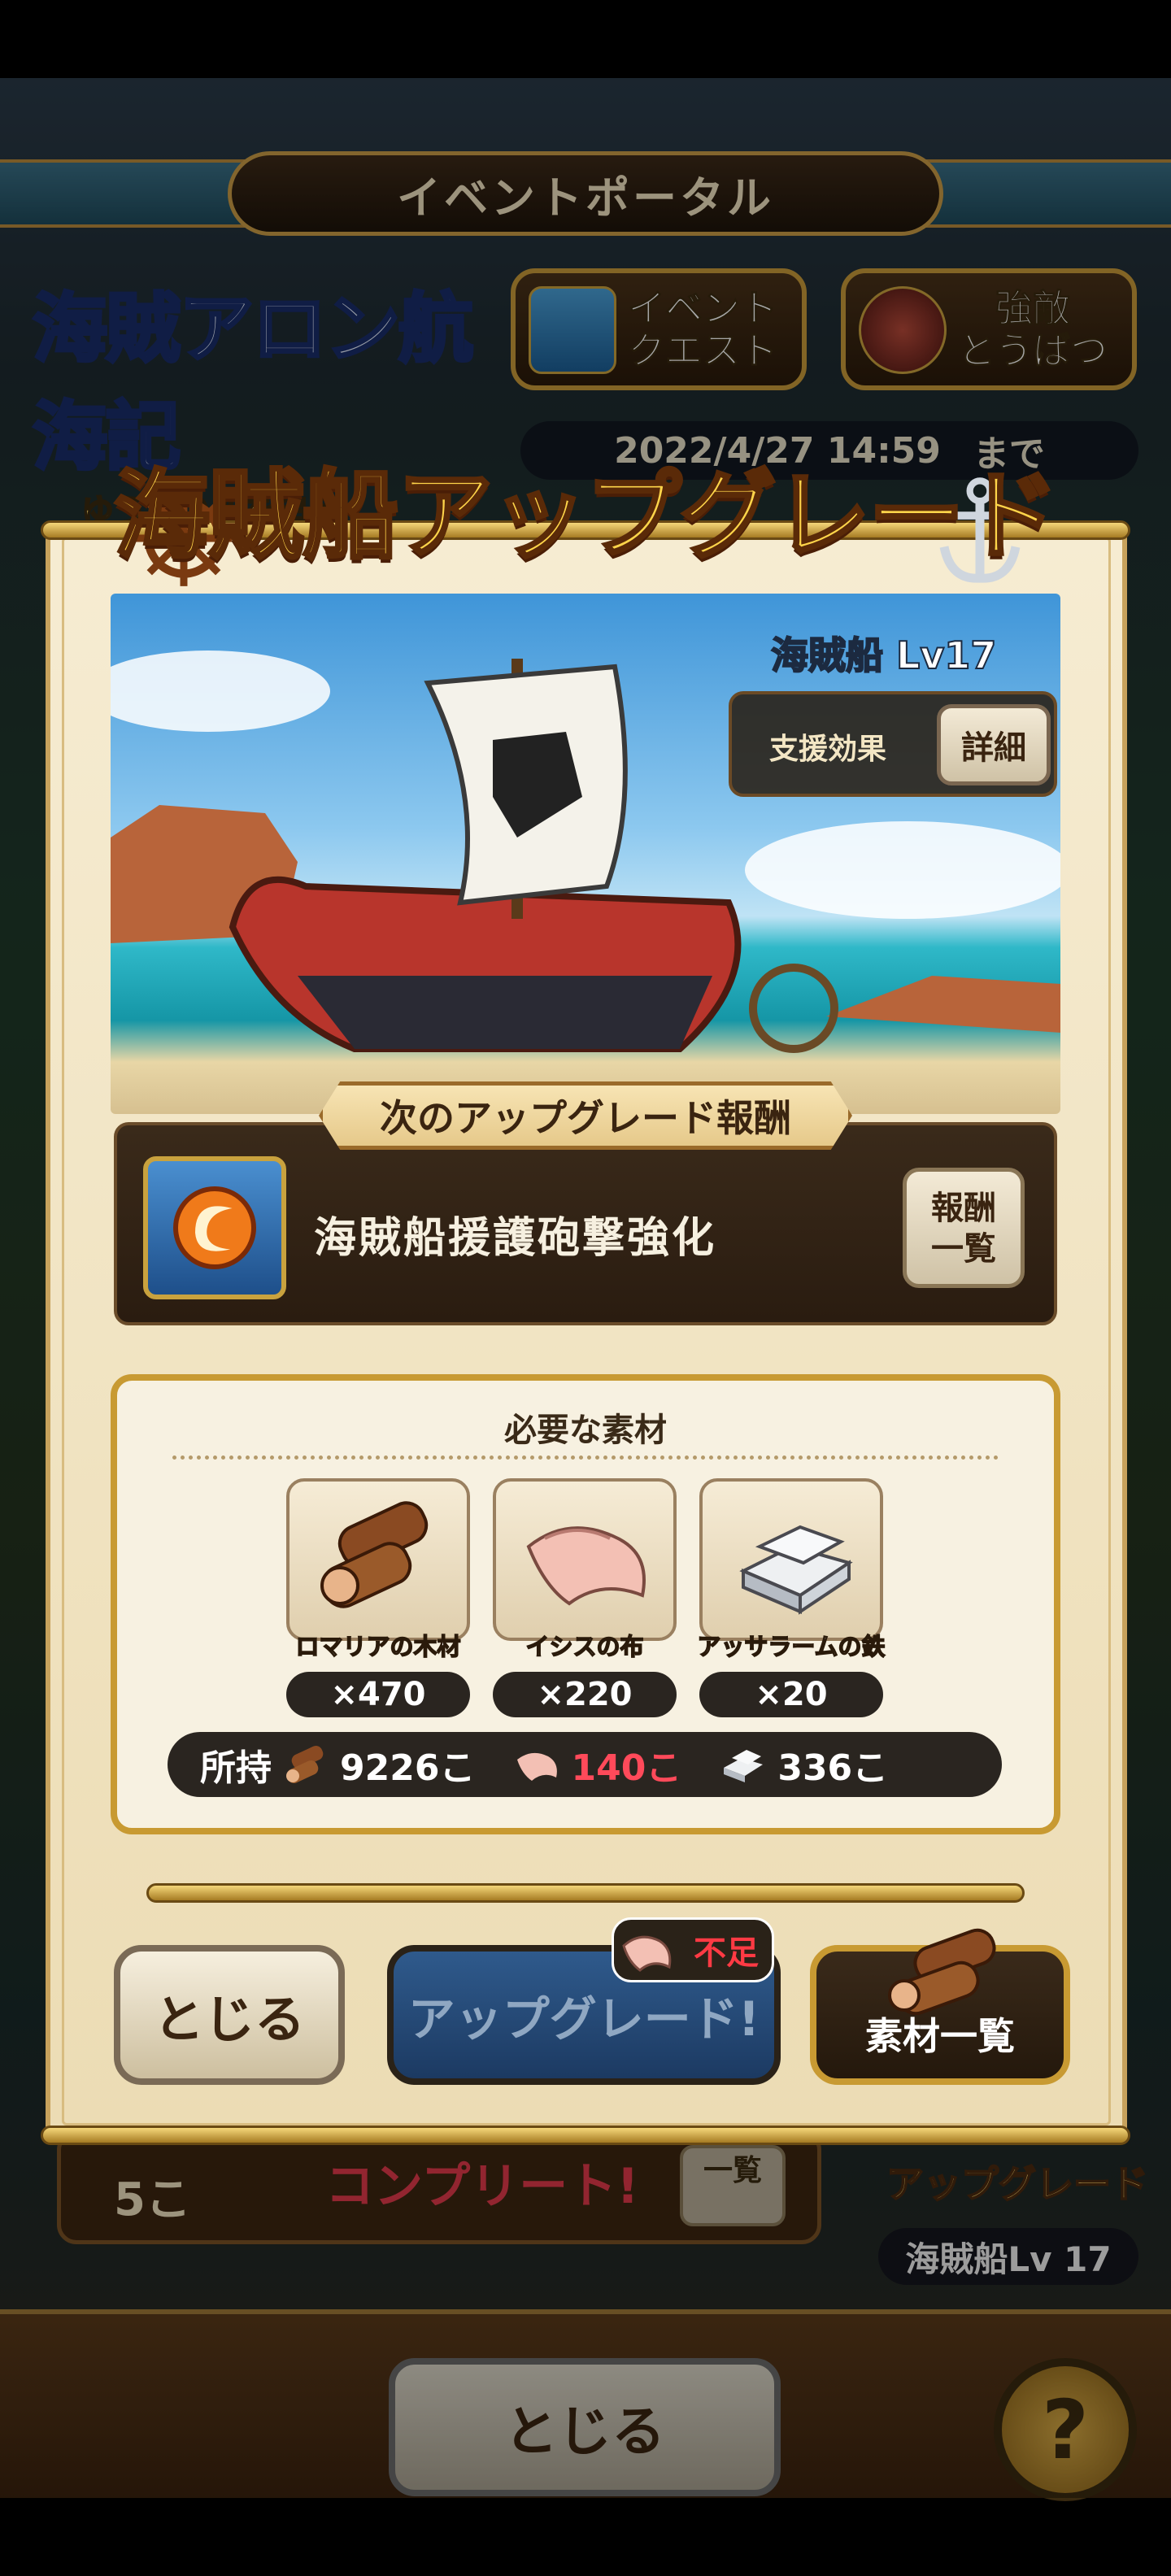 The image size is (1171, 2576). What do you see at coordinates (585, 1695) in the screenshot?
I see `material-qty-cloth: ×220` at bounding box center [585, 1695].